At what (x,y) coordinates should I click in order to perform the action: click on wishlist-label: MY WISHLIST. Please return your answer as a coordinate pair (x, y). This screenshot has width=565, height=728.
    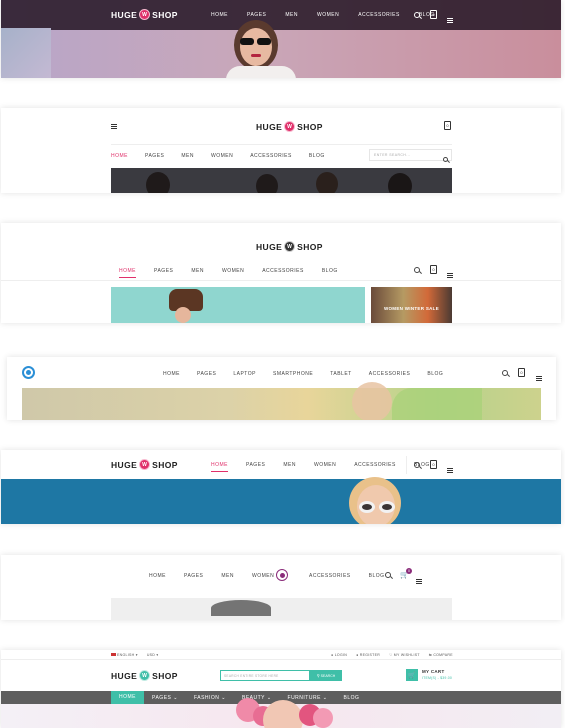
    Looking at the image, I should click on (406, 655).